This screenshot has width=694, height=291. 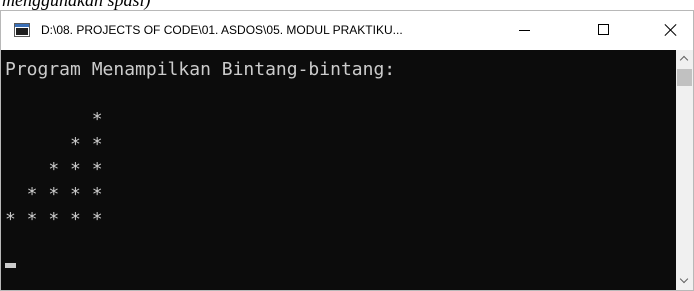 I want to click on document-fragment-text: menggunakan spasi), so click(x=76, y=5).